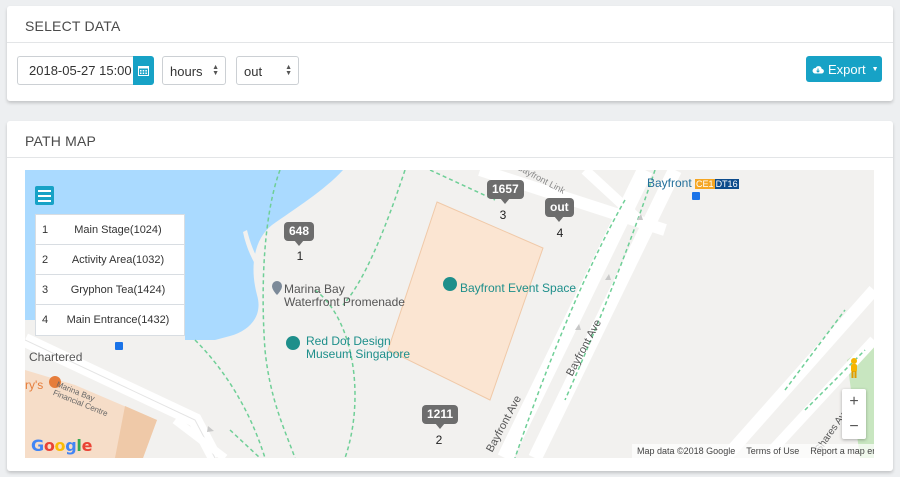 The image size is (900, 477). I want to click on marker-number: 2, so click(439, 440).